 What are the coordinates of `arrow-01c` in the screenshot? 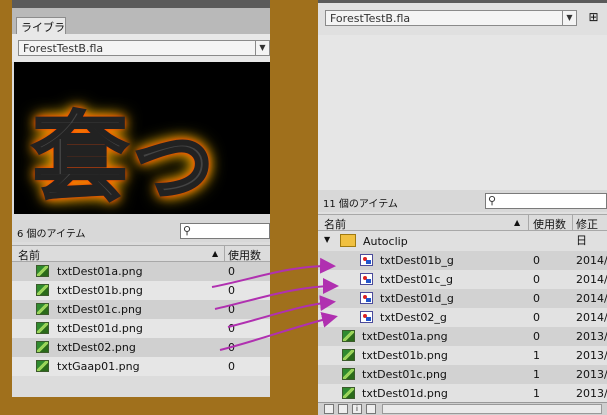 It's located at (276, 294).